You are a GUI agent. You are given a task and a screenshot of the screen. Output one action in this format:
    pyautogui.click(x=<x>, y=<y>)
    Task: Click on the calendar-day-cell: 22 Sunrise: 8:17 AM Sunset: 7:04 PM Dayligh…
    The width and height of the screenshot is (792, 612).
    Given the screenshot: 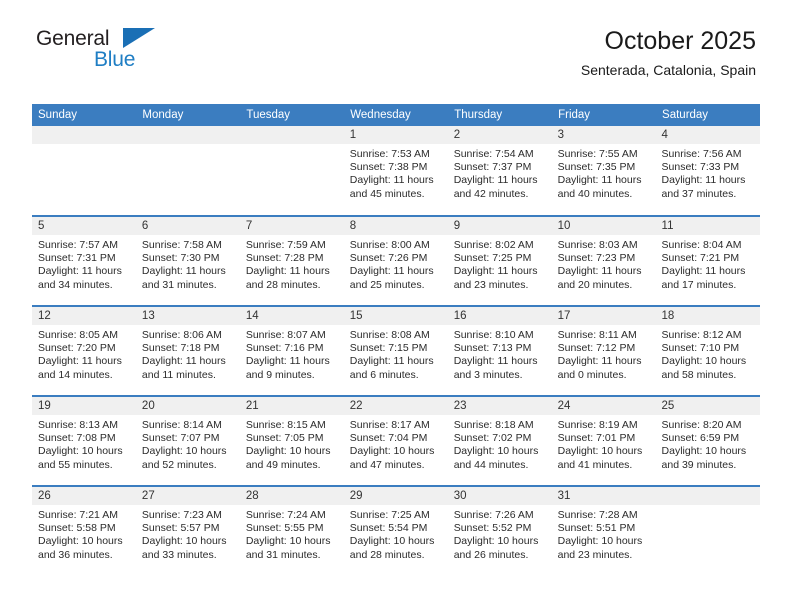 What is the action you would take?
    pyautogui.click(x=395, y=440)
    